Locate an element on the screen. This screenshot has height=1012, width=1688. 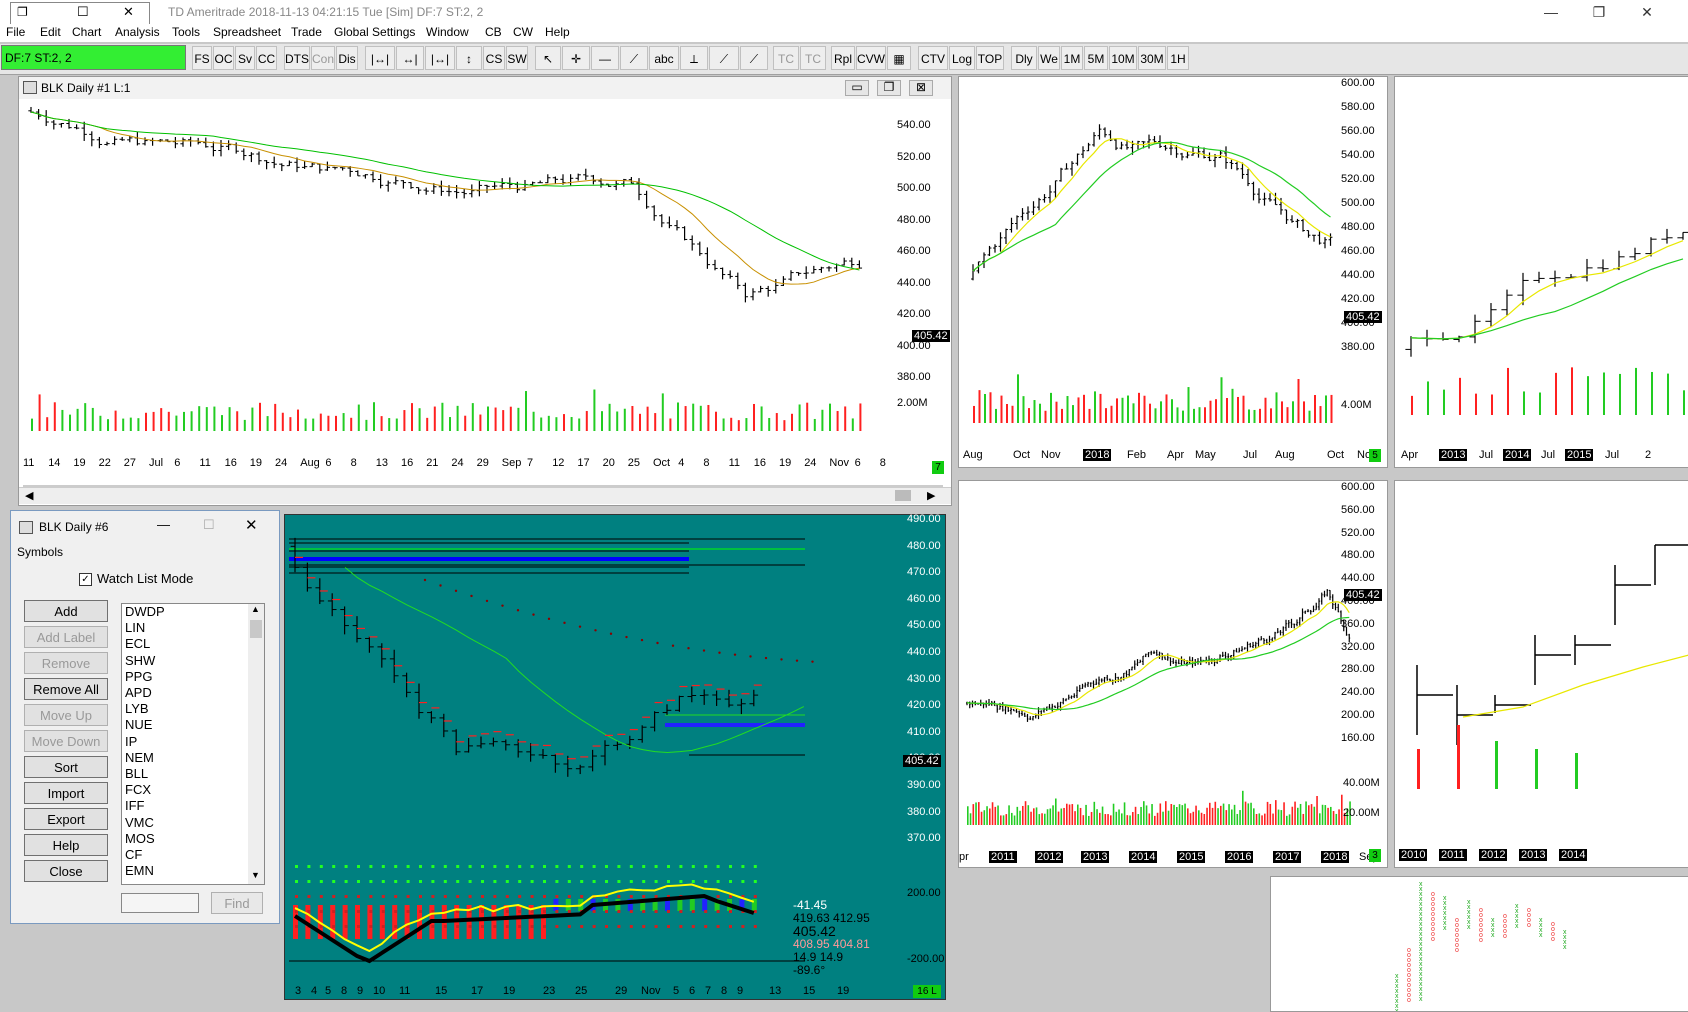
toolbar-button-27: Log is located at coordinates (962, 58).